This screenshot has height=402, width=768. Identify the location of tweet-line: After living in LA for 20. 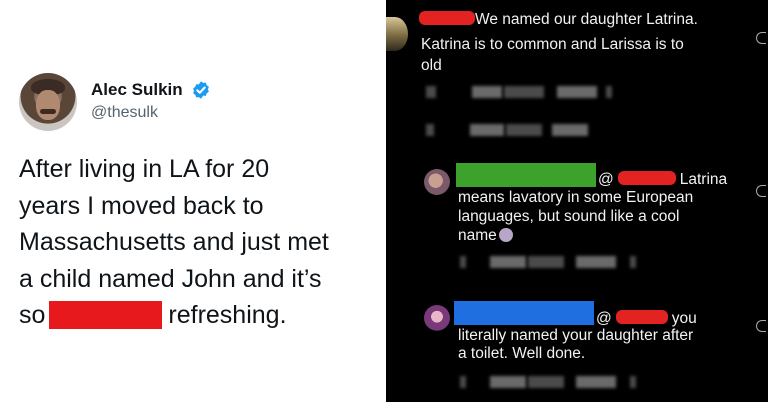
(144, 169).